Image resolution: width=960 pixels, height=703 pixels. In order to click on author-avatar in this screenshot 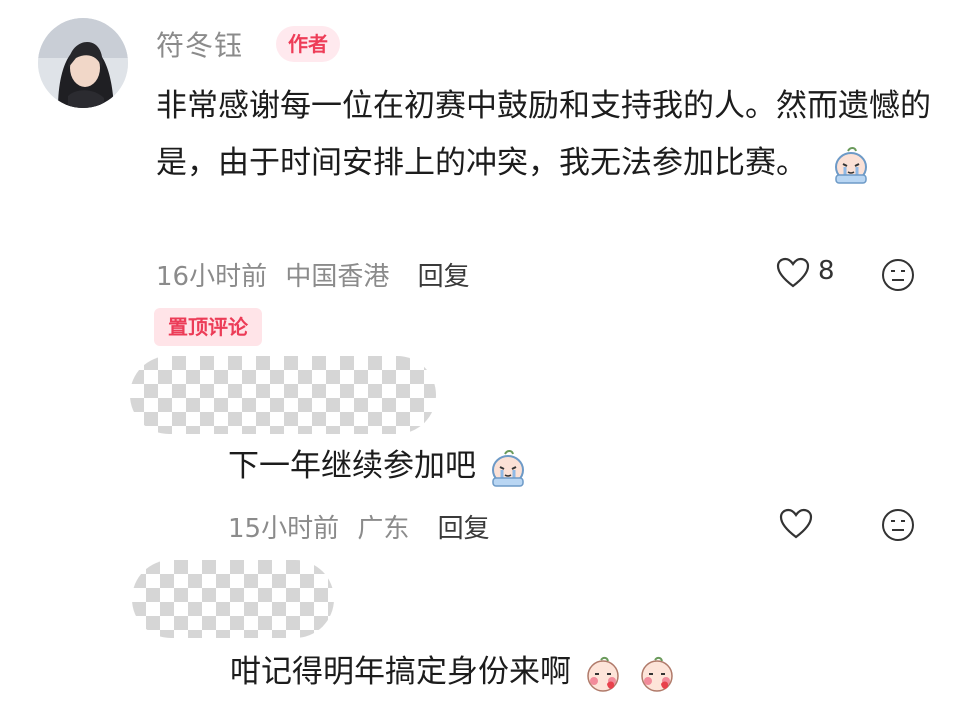, I will do `click(83, 63)`.